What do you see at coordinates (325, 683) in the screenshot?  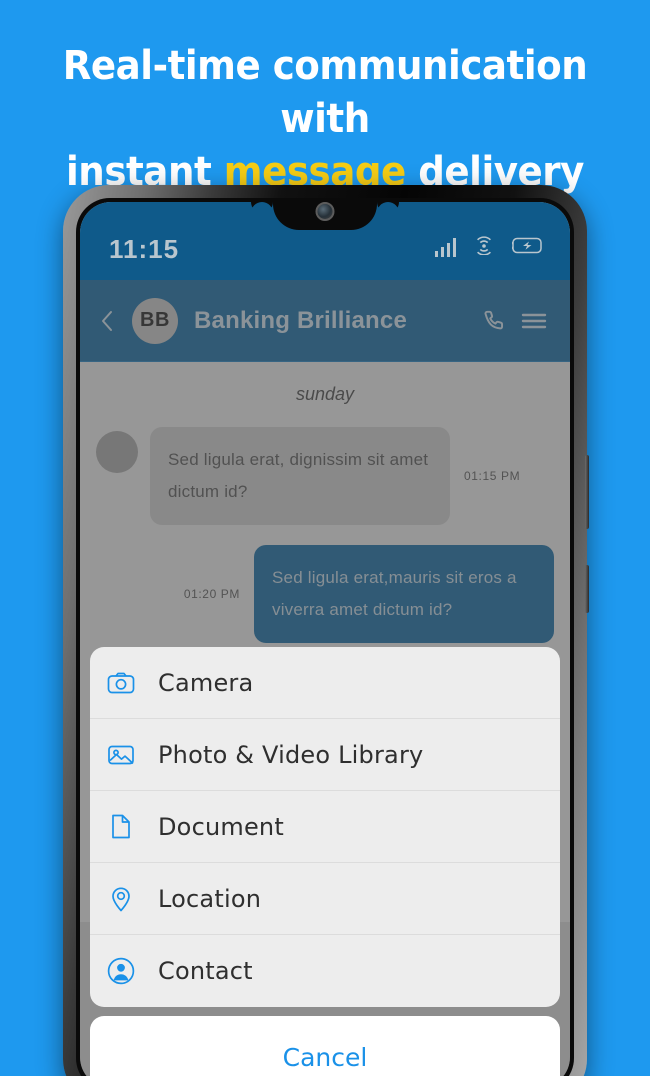 I see `action-sheet-item-camera: Camera` at bounding box center [325, 683].